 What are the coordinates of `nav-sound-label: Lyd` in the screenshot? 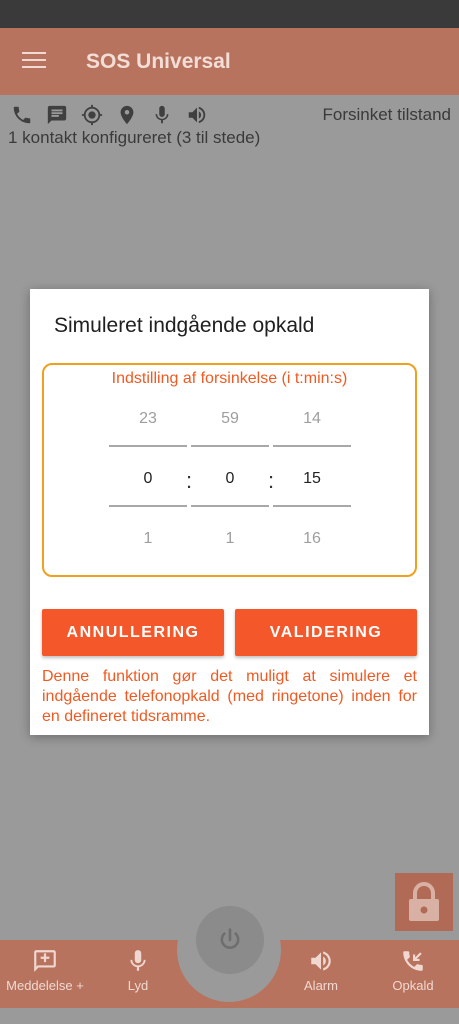 It's located at (138, 985).